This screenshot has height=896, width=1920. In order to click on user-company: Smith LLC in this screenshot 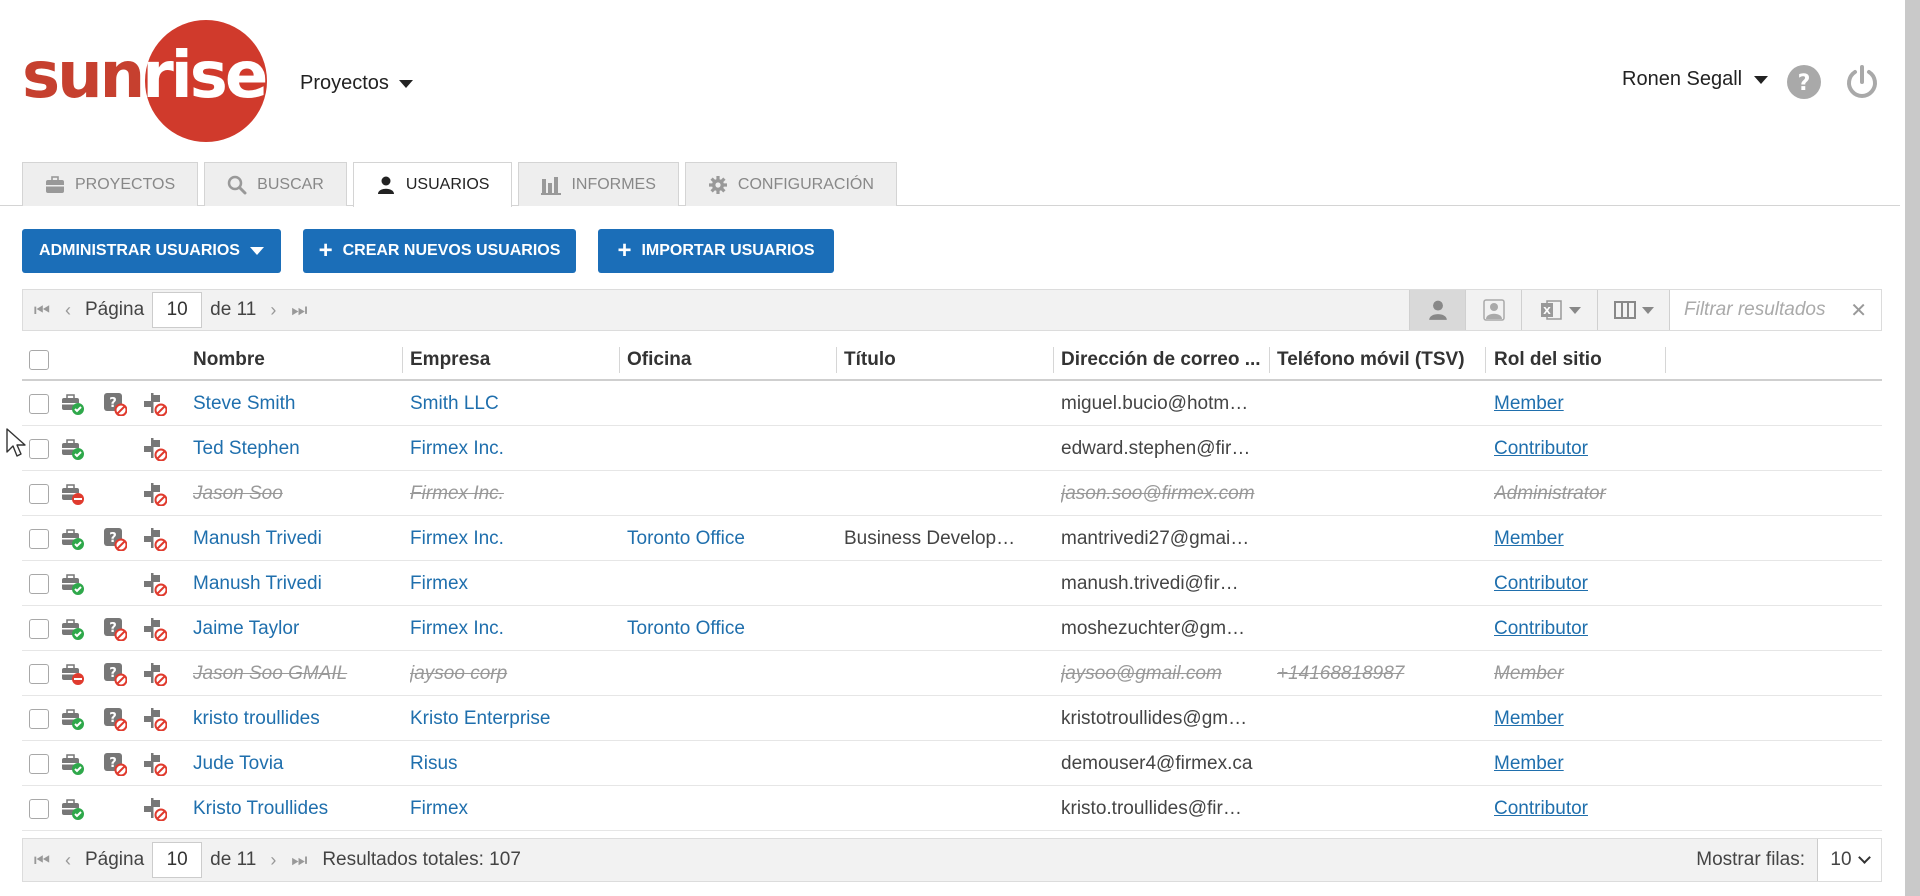, I will do `click(454, 404)`.